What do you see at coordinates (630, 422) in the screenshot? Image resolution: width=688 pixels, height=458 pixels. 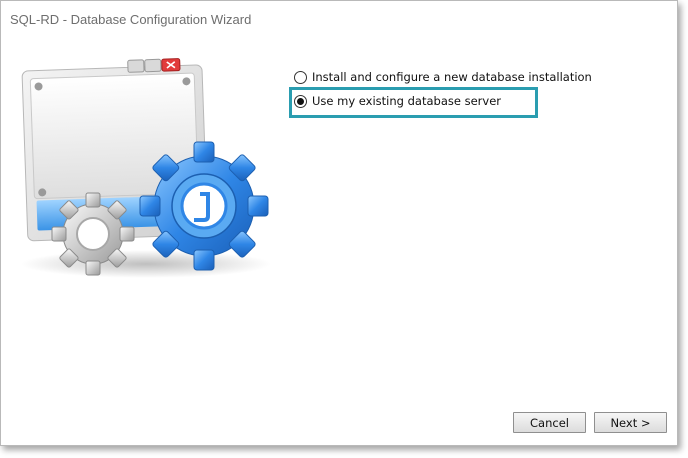 I see `next-button: Next >` at bounding box center [630, 422].